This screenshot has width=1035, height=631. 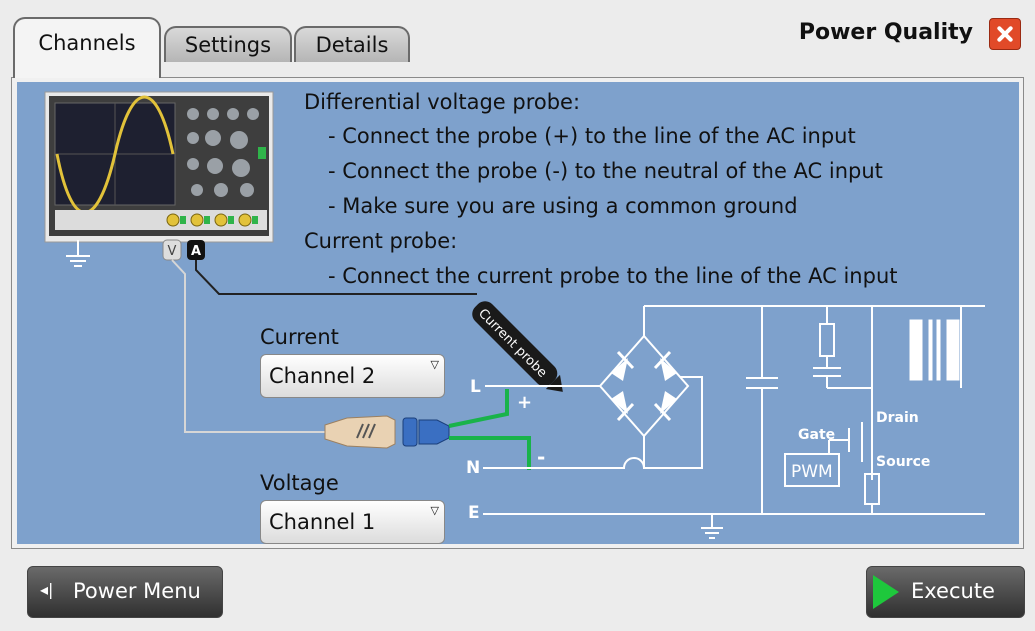 What do you see at coordinates (137, 591) in the screenshot?
I see `power-menu-label: Power Menu` at bounding box center [137, 591].